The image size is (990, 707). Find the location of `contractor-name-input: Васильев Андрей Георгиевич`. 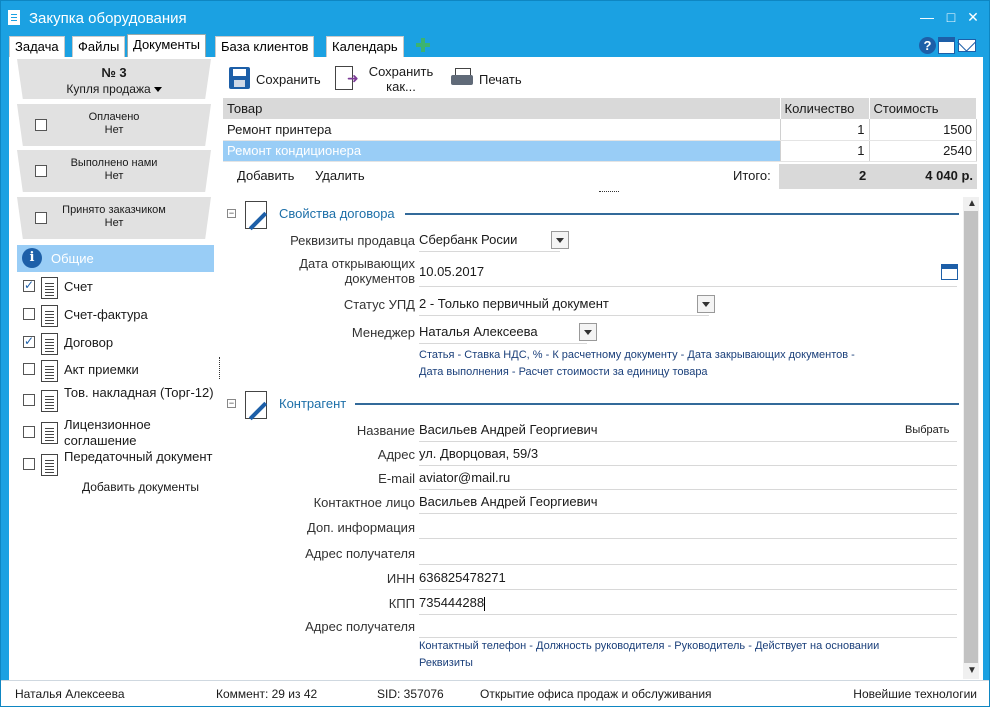

contractor-name-input: Васильев Андрей Георгиевич is located at coordinates (688, 429).